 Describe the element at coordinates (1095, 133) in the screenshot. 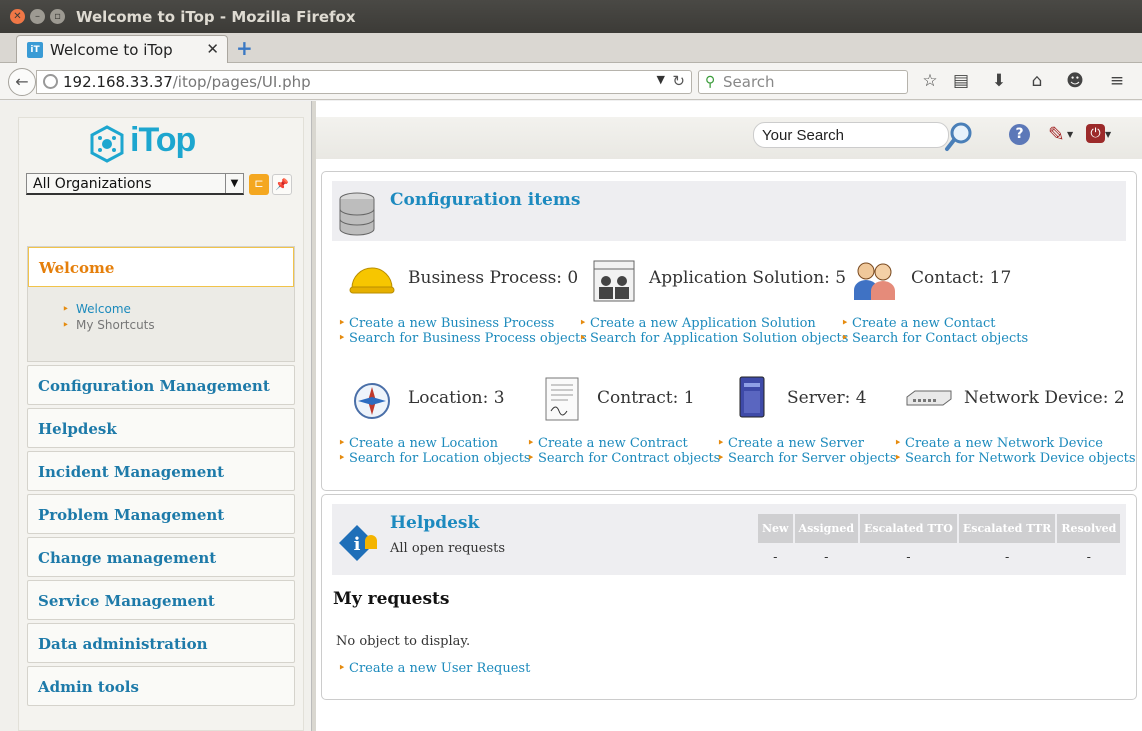

I see `power-icon: ⏻` at that location.